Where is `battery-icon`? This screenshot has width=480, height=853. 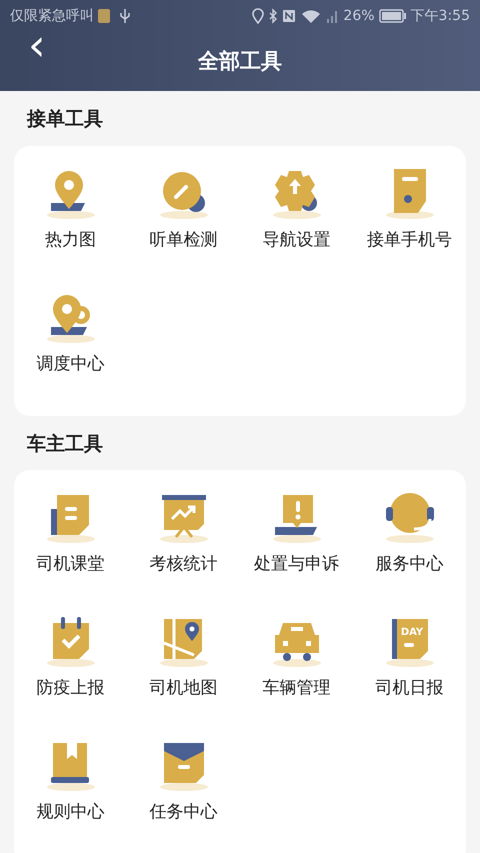 battery-icon is located at coordinates (392, 16).